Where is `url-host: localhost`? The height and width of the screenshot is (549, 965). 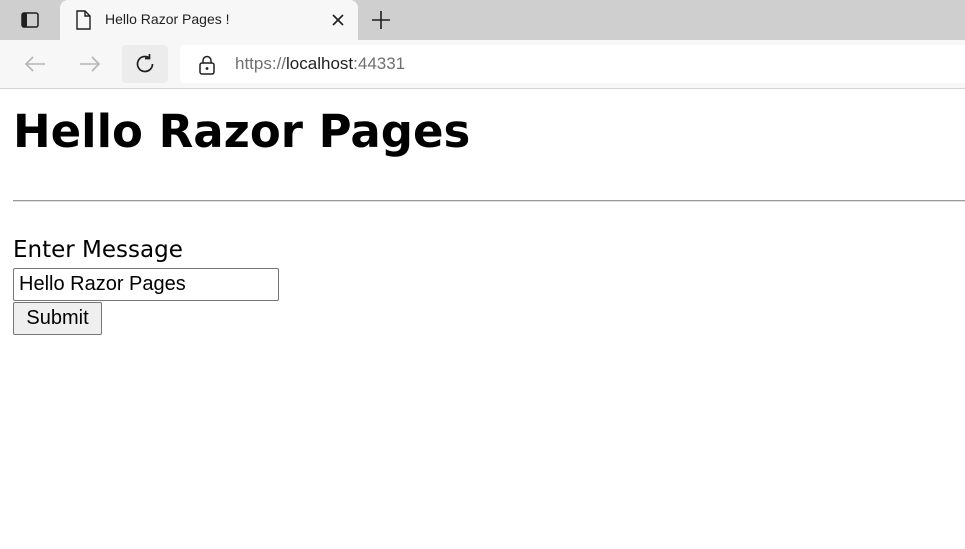
url-host: localhost is located at coordinates (320, 63).